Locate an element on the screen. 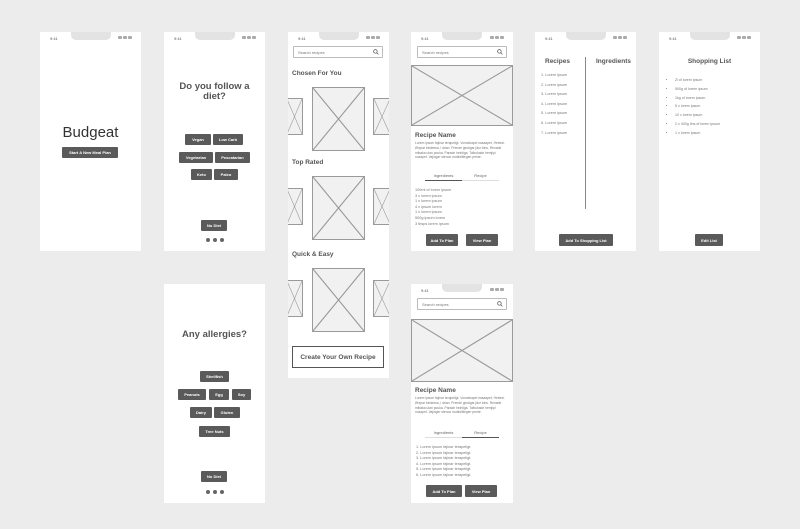 The image size is (800, 529). allergies-question: Any allergies? is located at coordinates (214, 334).